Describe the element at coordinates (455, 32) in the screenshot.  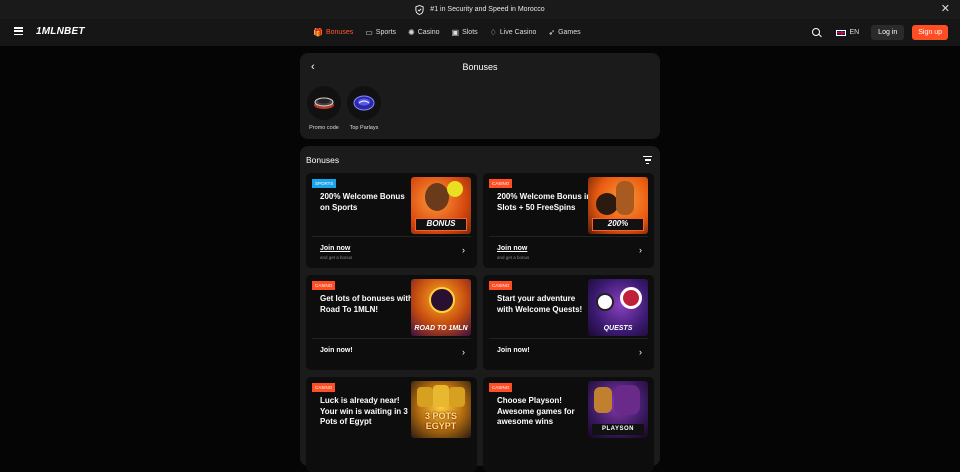
I see `slots-icon: ▣` at that location.